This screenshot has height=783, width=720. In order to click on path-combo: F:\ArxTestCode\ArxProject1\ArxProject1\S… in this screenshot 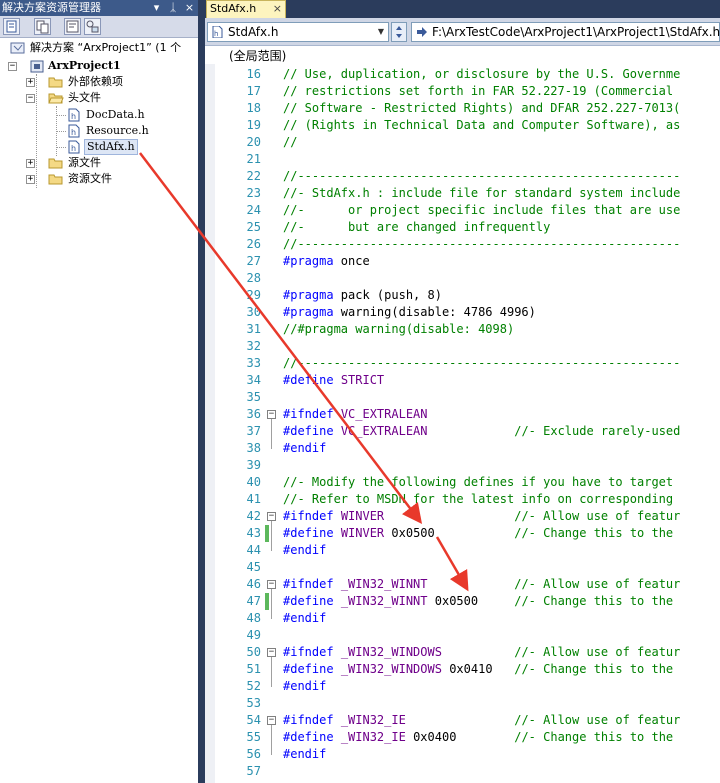, I will do `click(565, 32)`.